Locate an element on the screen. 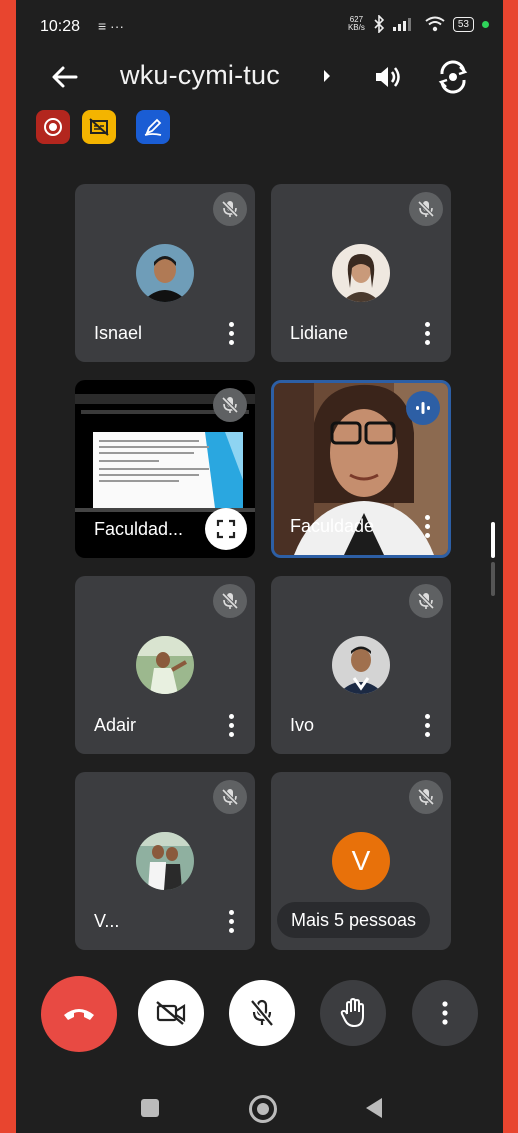 Image resolution: width=518 pixels, height=1133 pixels. more-people-chip: Mais 5 pessoas is located at coordinates (354, 920).